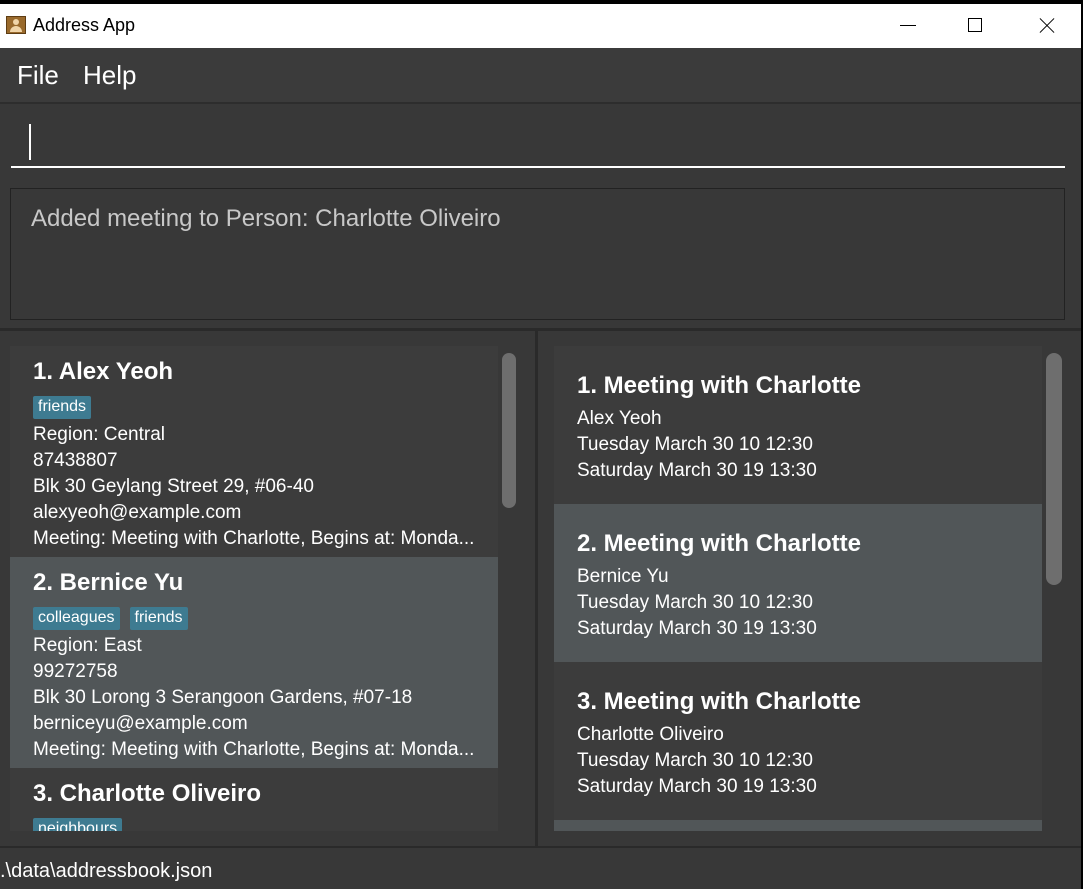 The height and width of the screenshot is (889, 1083). I want to click on meeting-card, so click(798, 825).